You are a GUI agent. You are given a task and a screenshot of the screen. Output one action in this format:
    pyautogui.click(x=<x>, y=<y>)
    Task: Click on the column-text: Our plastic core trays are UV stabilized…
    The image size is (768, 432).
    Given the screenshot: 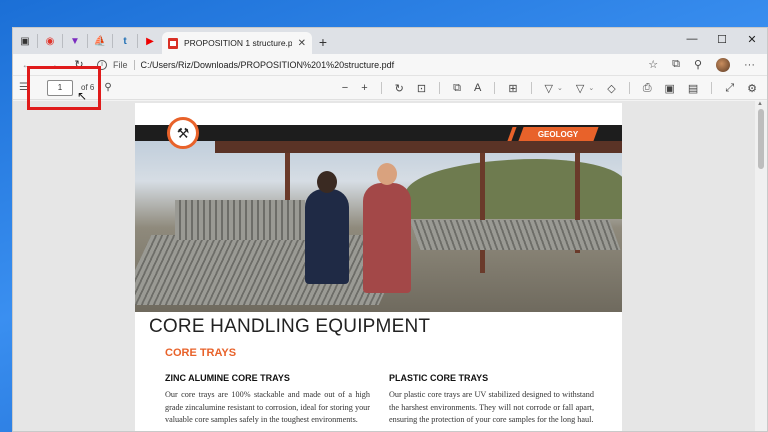 What is the action you would take?
    pyautogui.click(x=491, y=407)
    